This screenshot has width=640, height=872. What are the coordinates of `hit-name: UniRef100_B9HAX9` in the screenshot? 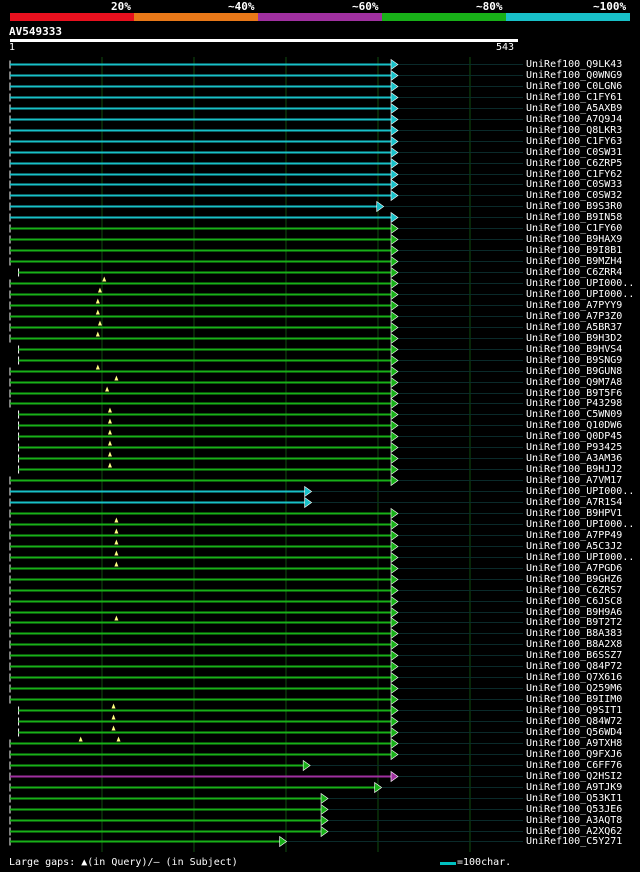 It's located at (574, 239).